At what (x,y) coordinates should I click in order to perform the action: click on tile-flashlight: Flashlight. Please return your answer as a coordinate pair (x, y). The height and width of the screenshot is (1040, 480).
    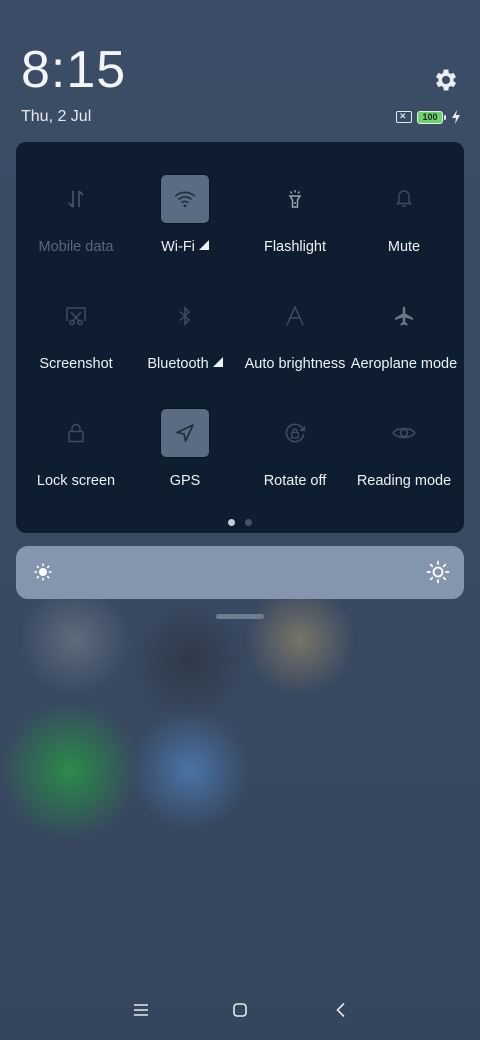
    Looking at the image, I should click on (295, 198).